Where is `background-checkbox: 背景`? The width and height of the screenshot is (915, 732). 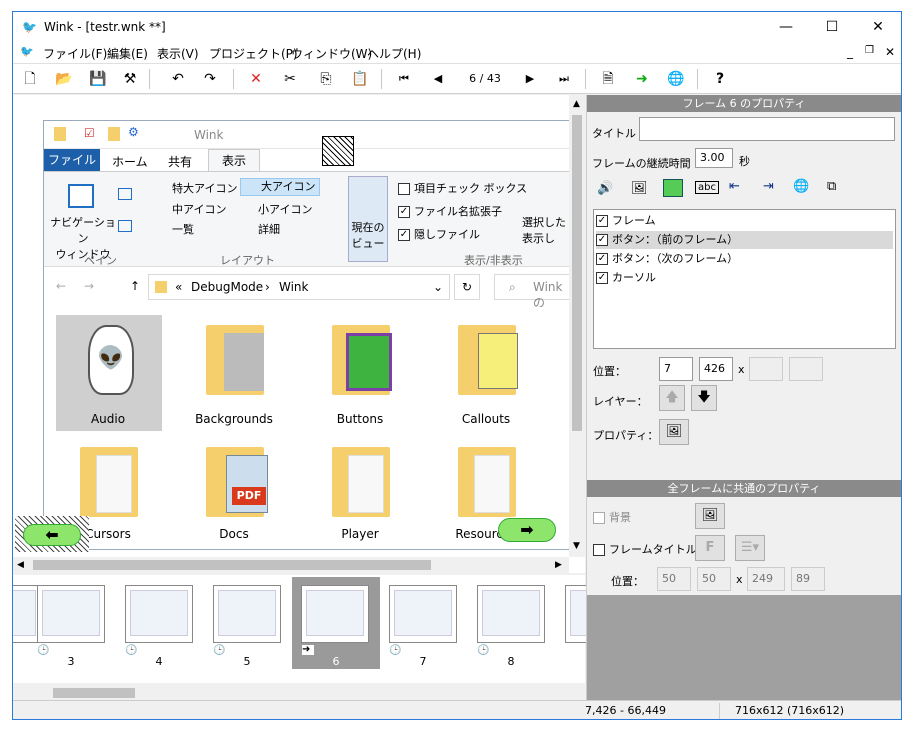 background-checkbox: 背景 is located at coordinates (612, 517).